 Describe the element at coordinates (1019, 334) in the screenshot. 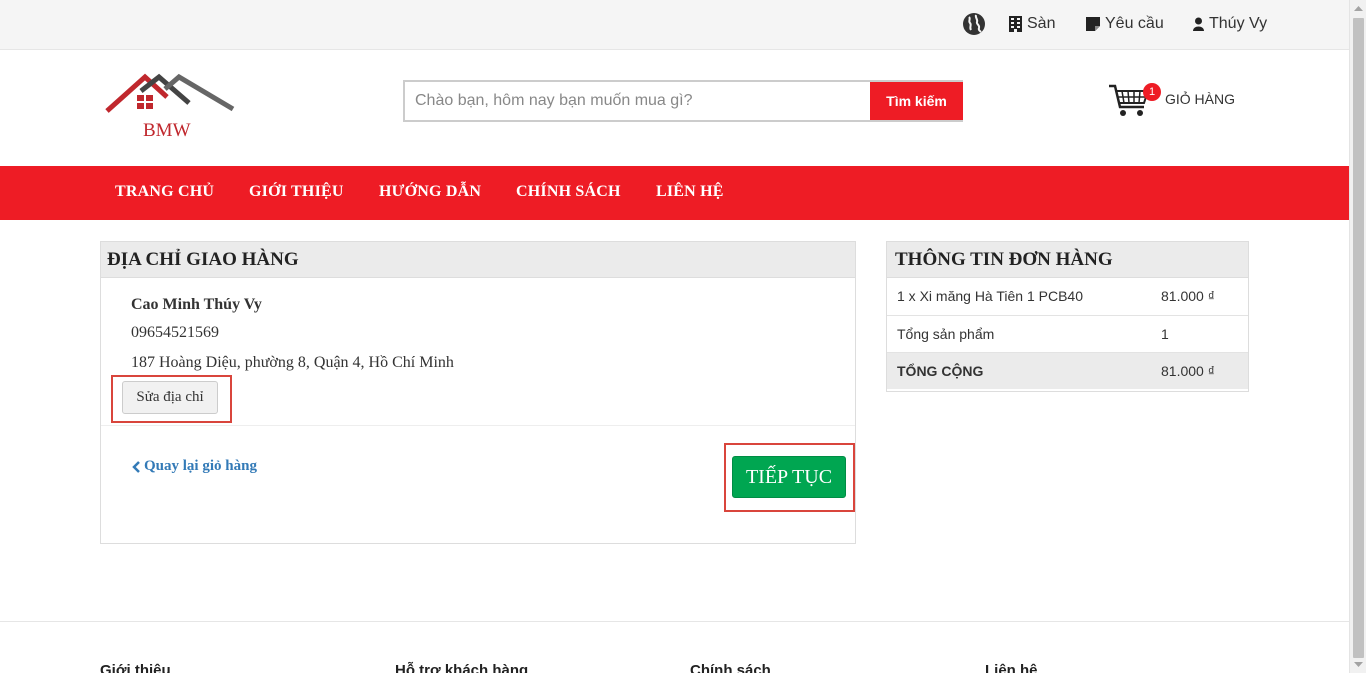

I see `product-count-label: Tổng sản phẩm` at that location.